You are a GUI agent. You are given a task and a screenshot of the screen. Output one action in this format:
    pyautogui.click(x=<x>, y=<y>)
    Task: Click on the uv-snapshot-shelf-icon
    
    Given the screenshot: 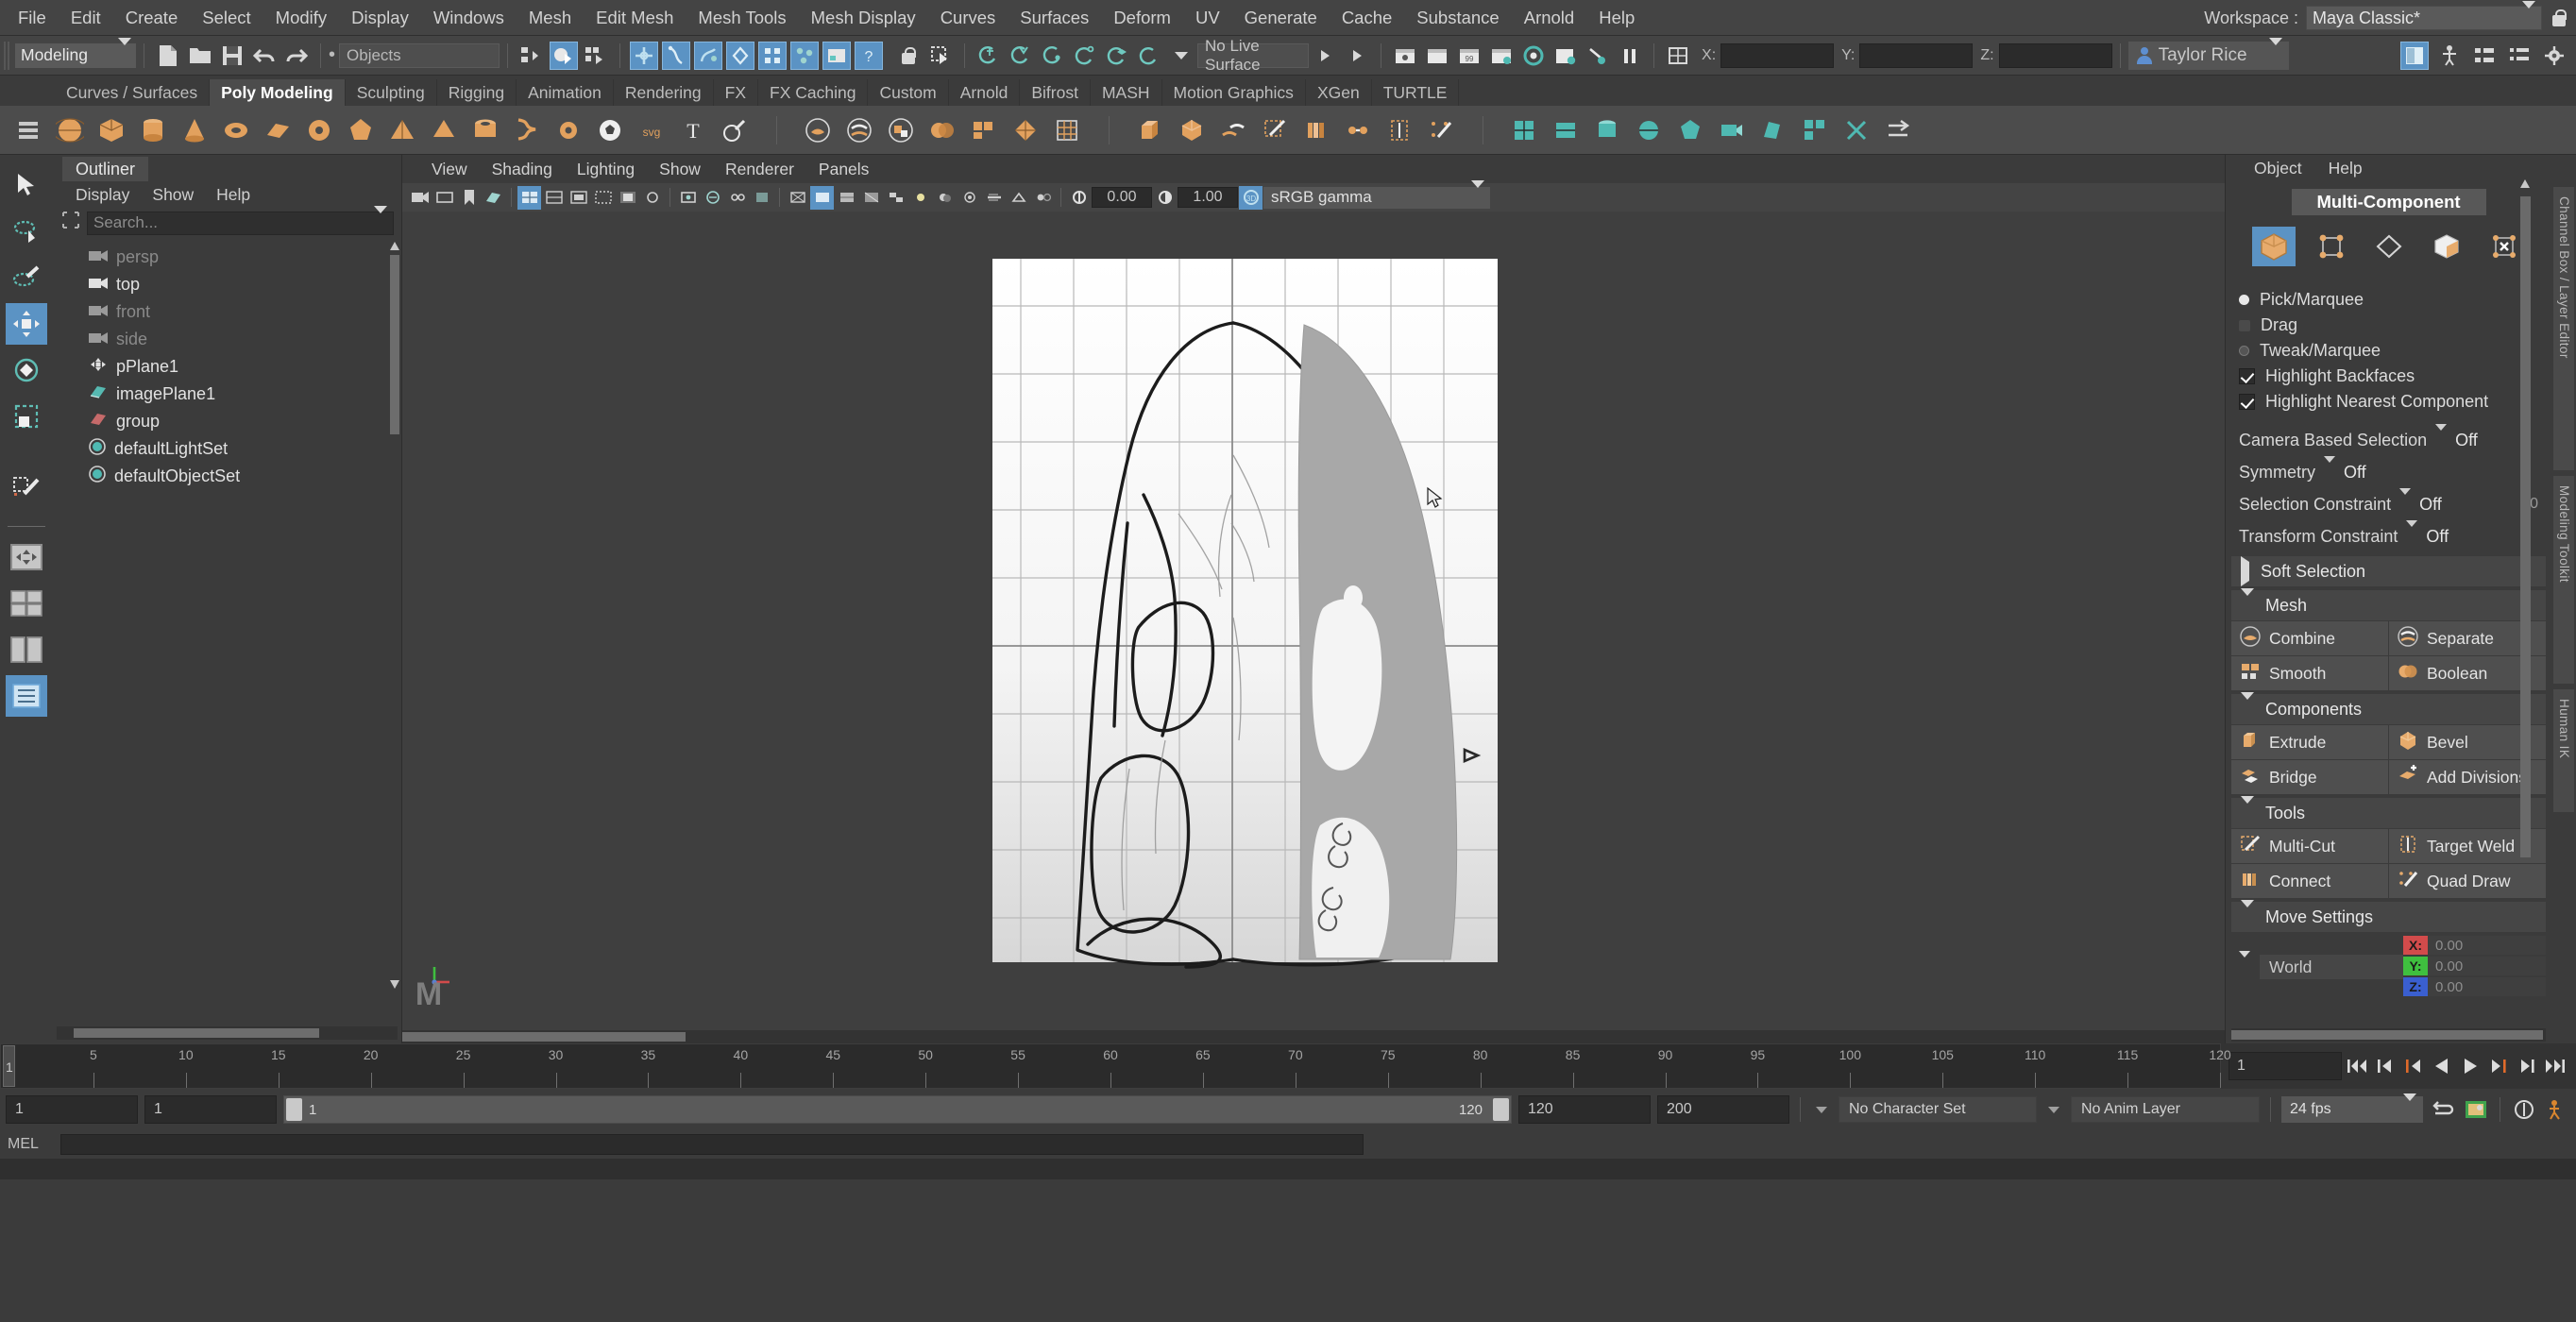 What is the action you would take?
    pyautogui.click(x=1856, y=130)
    